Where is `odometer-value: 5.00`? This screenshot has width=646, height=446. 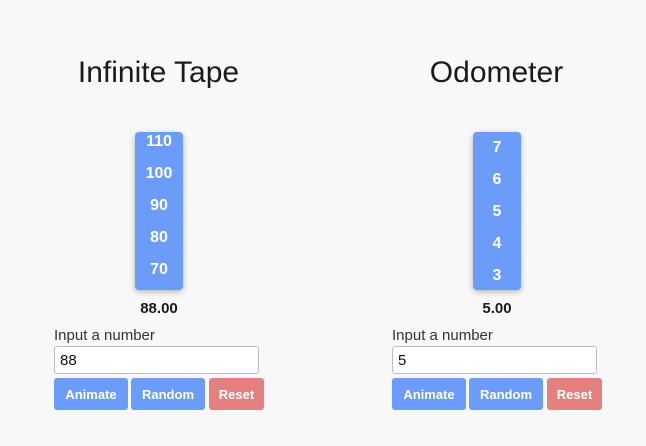 odometer-value: 5.00 is located at coordinates (497, 308).